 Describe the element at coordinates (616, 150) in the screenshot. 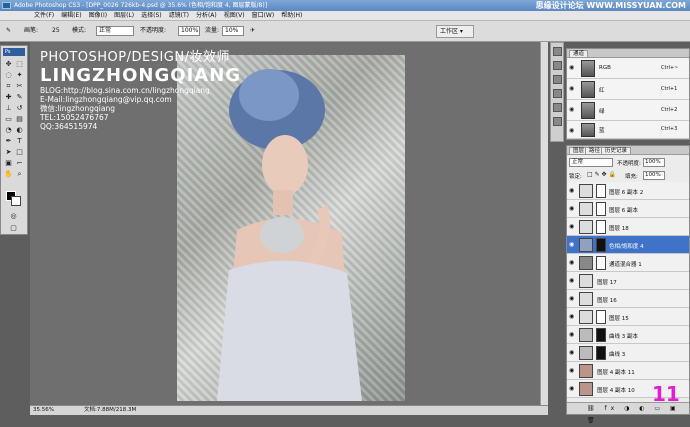

I see `tab-history: 历史记录` at that location.